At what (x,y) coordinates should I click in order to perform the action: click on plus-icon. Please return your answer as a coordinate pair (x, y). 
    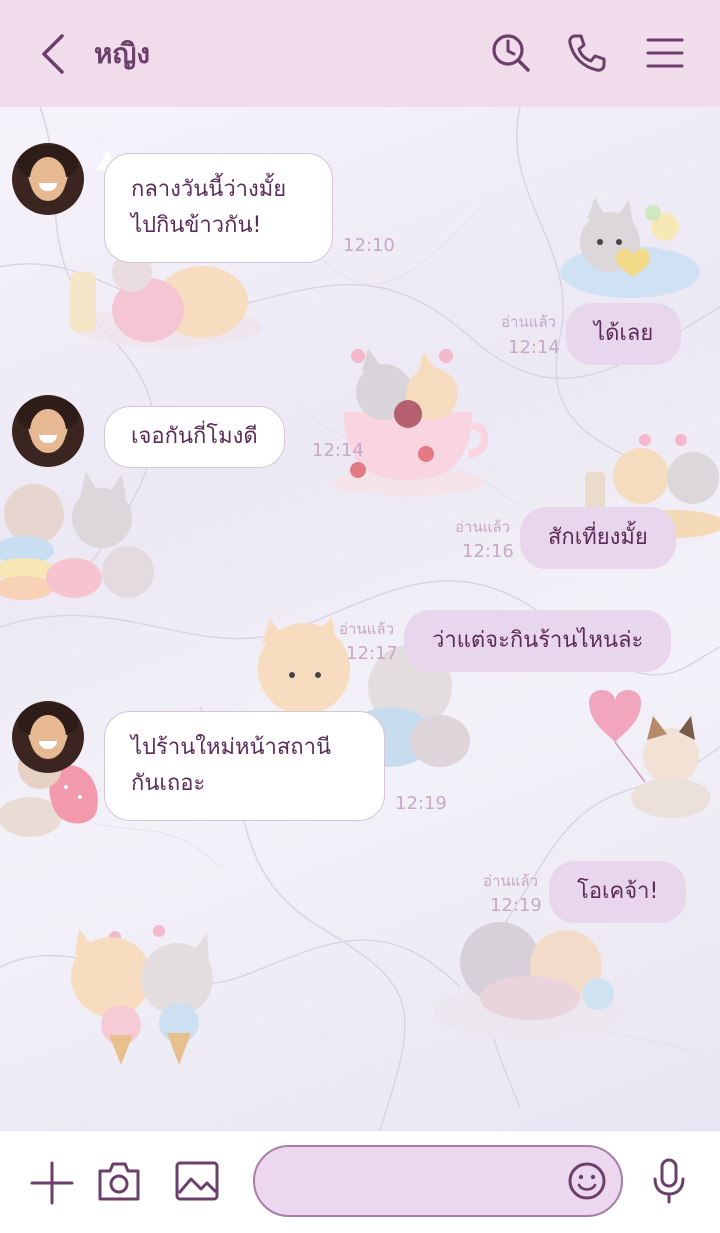
    Looking at the image, I should click on (52, 1183).